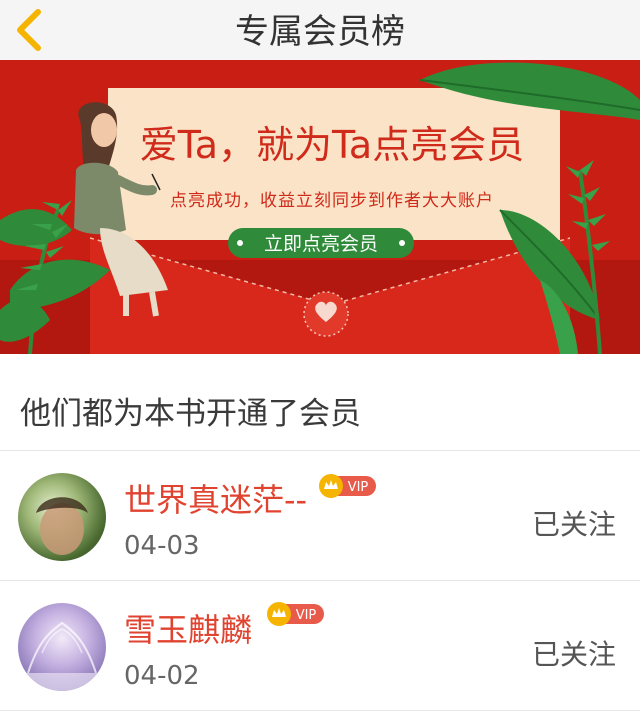 Image resolution: width=640 pixels, height=719 pixels. I want to click on banner-headline: 爱Ta，就为Ta点亮会员, so click(332, 145).